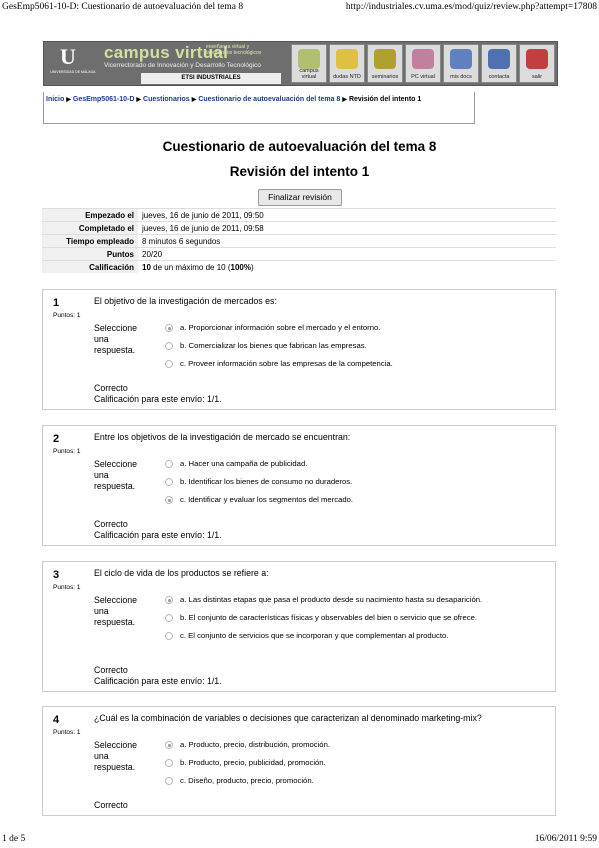 The height and width of the screenshot is (848, 599). What do you see at coordinates (499, 77) in the screenshot?
I see `nav-icon-label: contacta` at bounding box center [499, 77].